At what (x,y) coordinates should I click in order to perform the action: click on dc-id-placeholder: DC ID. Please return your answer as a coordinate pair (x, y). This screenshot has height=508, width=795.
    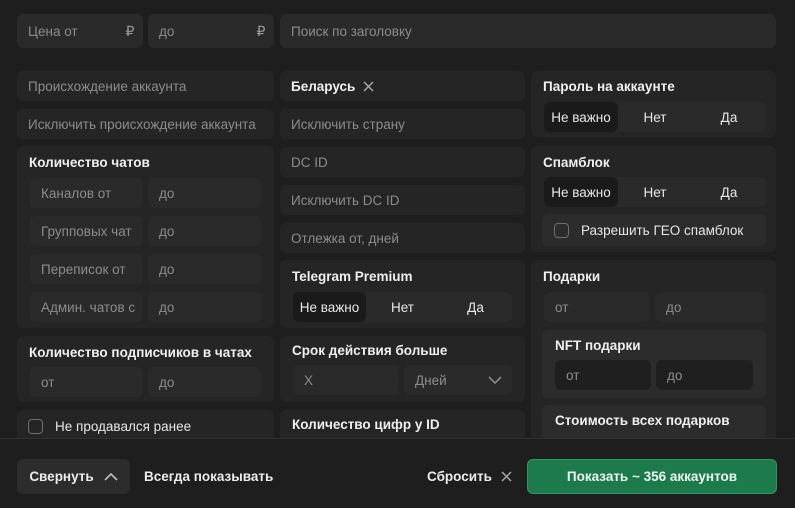
    Looking at the image, I should click on (309, 162).